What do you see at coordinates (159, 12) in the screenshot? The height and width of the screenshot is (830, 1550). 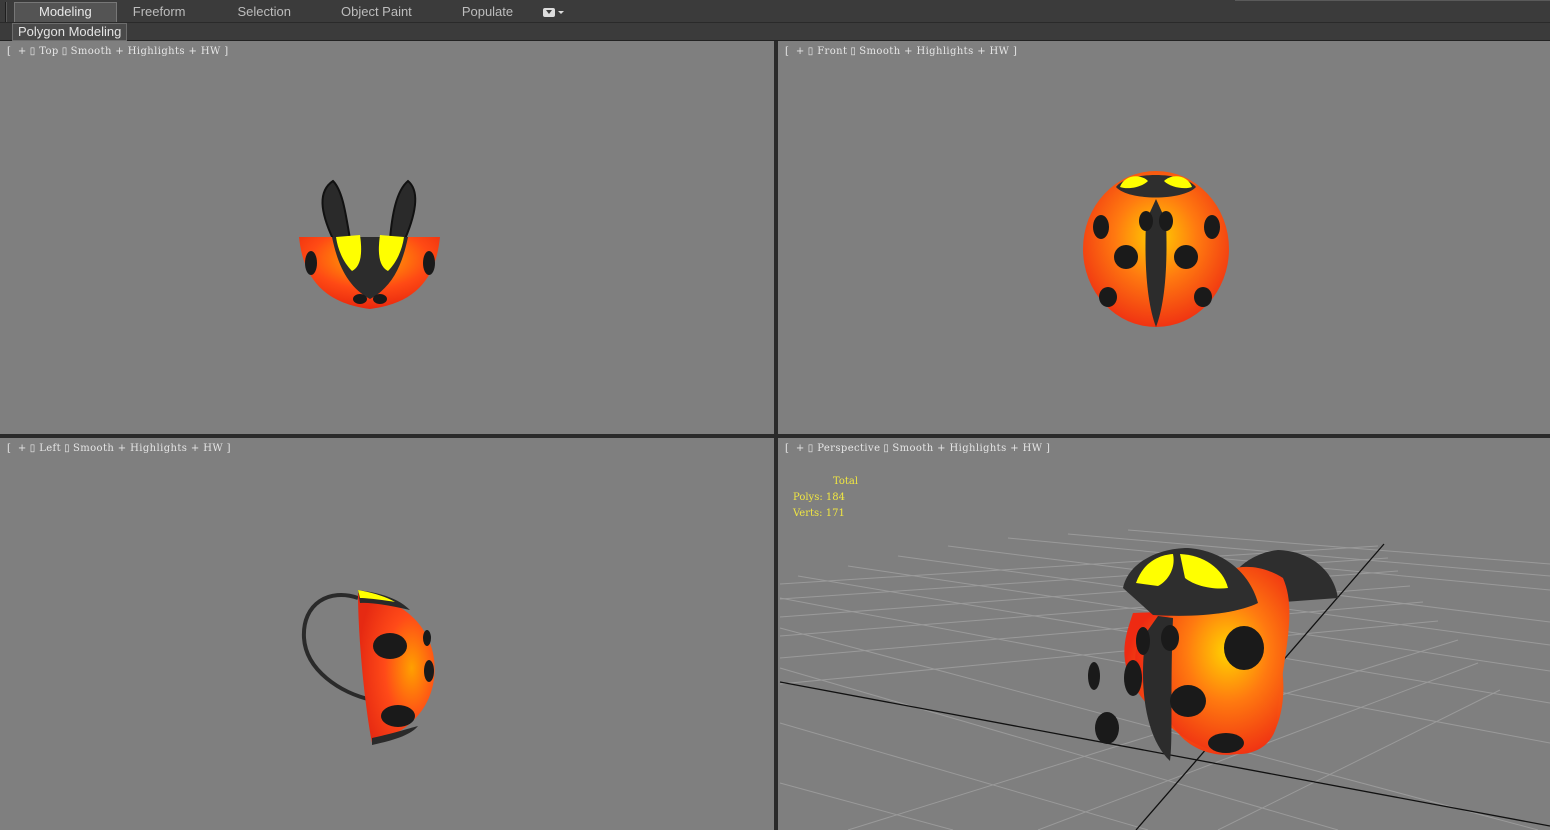 I see `tab-freeform: Freeform` at bounding box center [159, 12].